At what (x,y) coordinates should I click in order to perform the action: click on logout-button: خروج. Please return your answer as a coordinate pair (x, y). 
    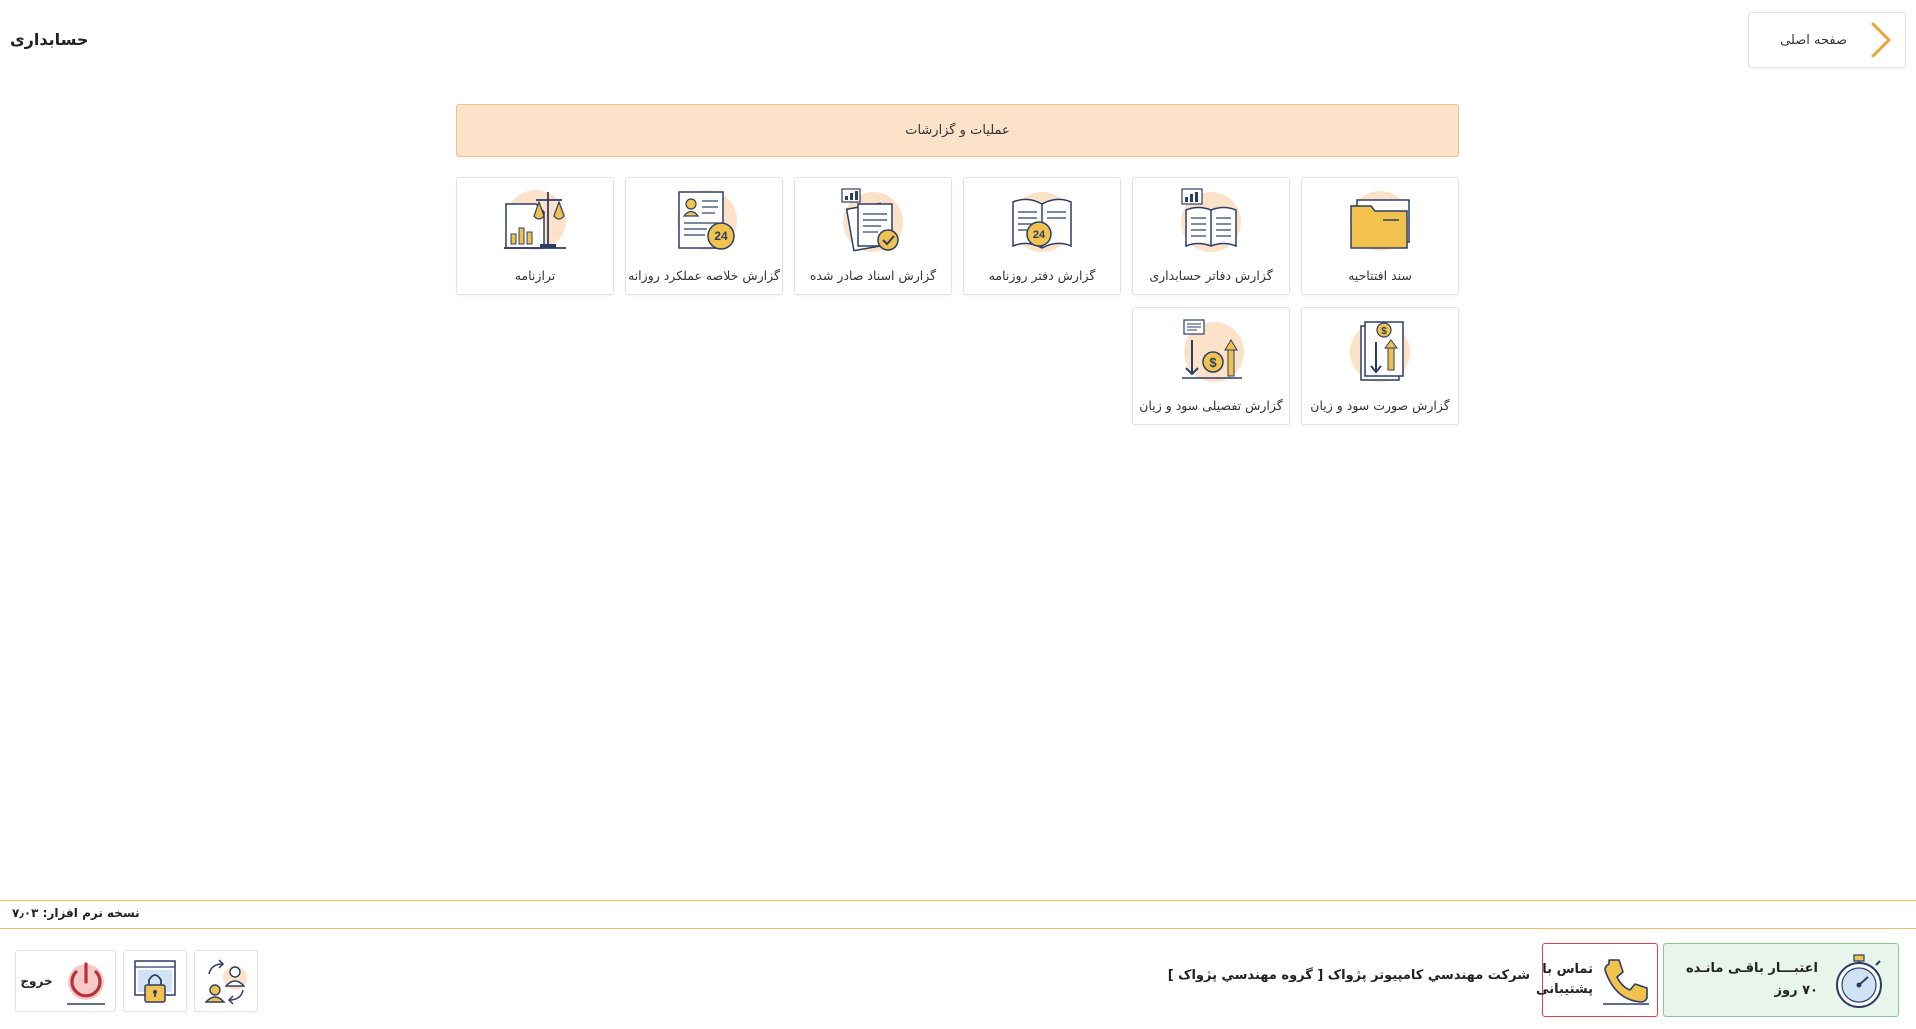
    Looking at the image, I should click on (65, 981).